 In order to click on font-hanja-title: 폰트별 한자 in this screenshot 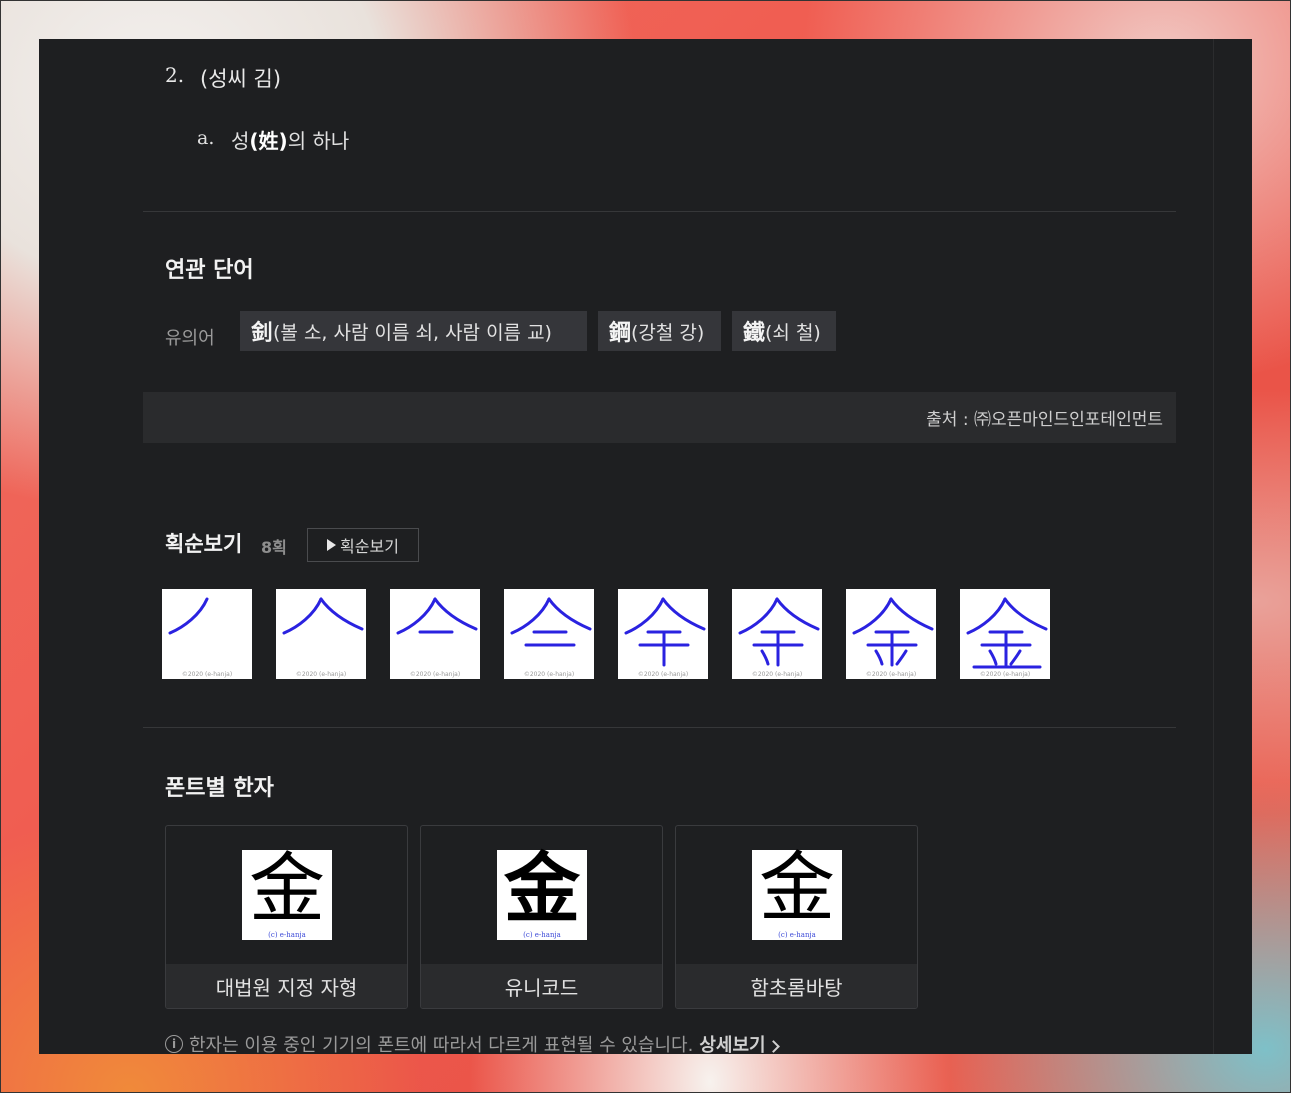, I will do `click(219, 788)`.